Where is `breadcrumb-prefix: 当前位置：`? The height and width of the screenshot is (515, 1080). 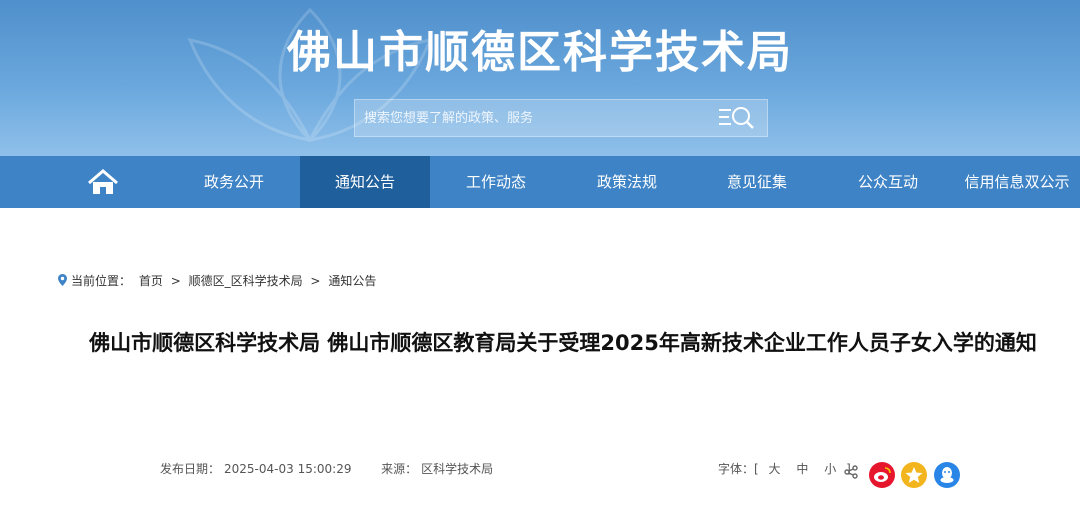 breadcrumb-prefix: 当前位置： is located at coordinates (101, 281).